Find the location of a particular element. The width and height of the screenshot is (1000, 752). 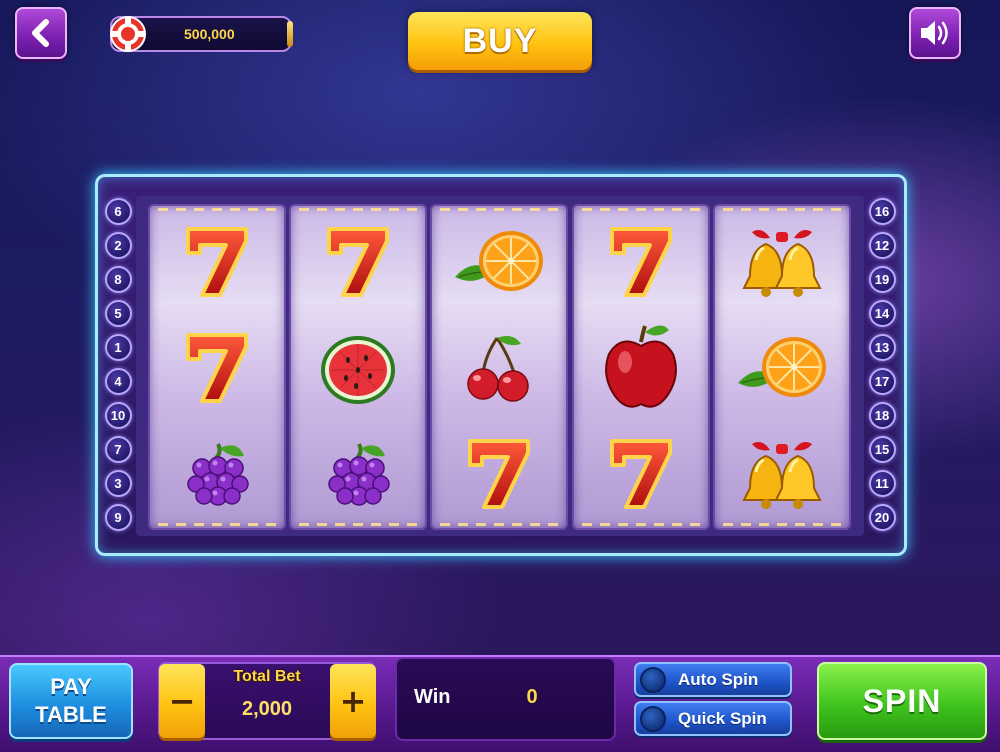

payline-number: 7 is located at coordinates (118, 449).